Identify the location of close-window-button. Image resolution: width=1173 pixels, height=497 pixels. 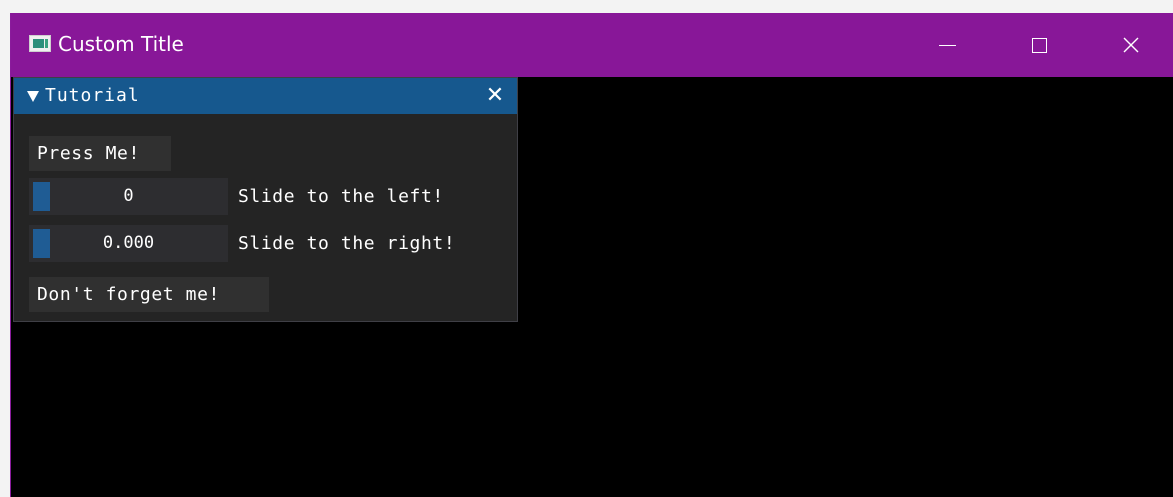
(1131, 45).